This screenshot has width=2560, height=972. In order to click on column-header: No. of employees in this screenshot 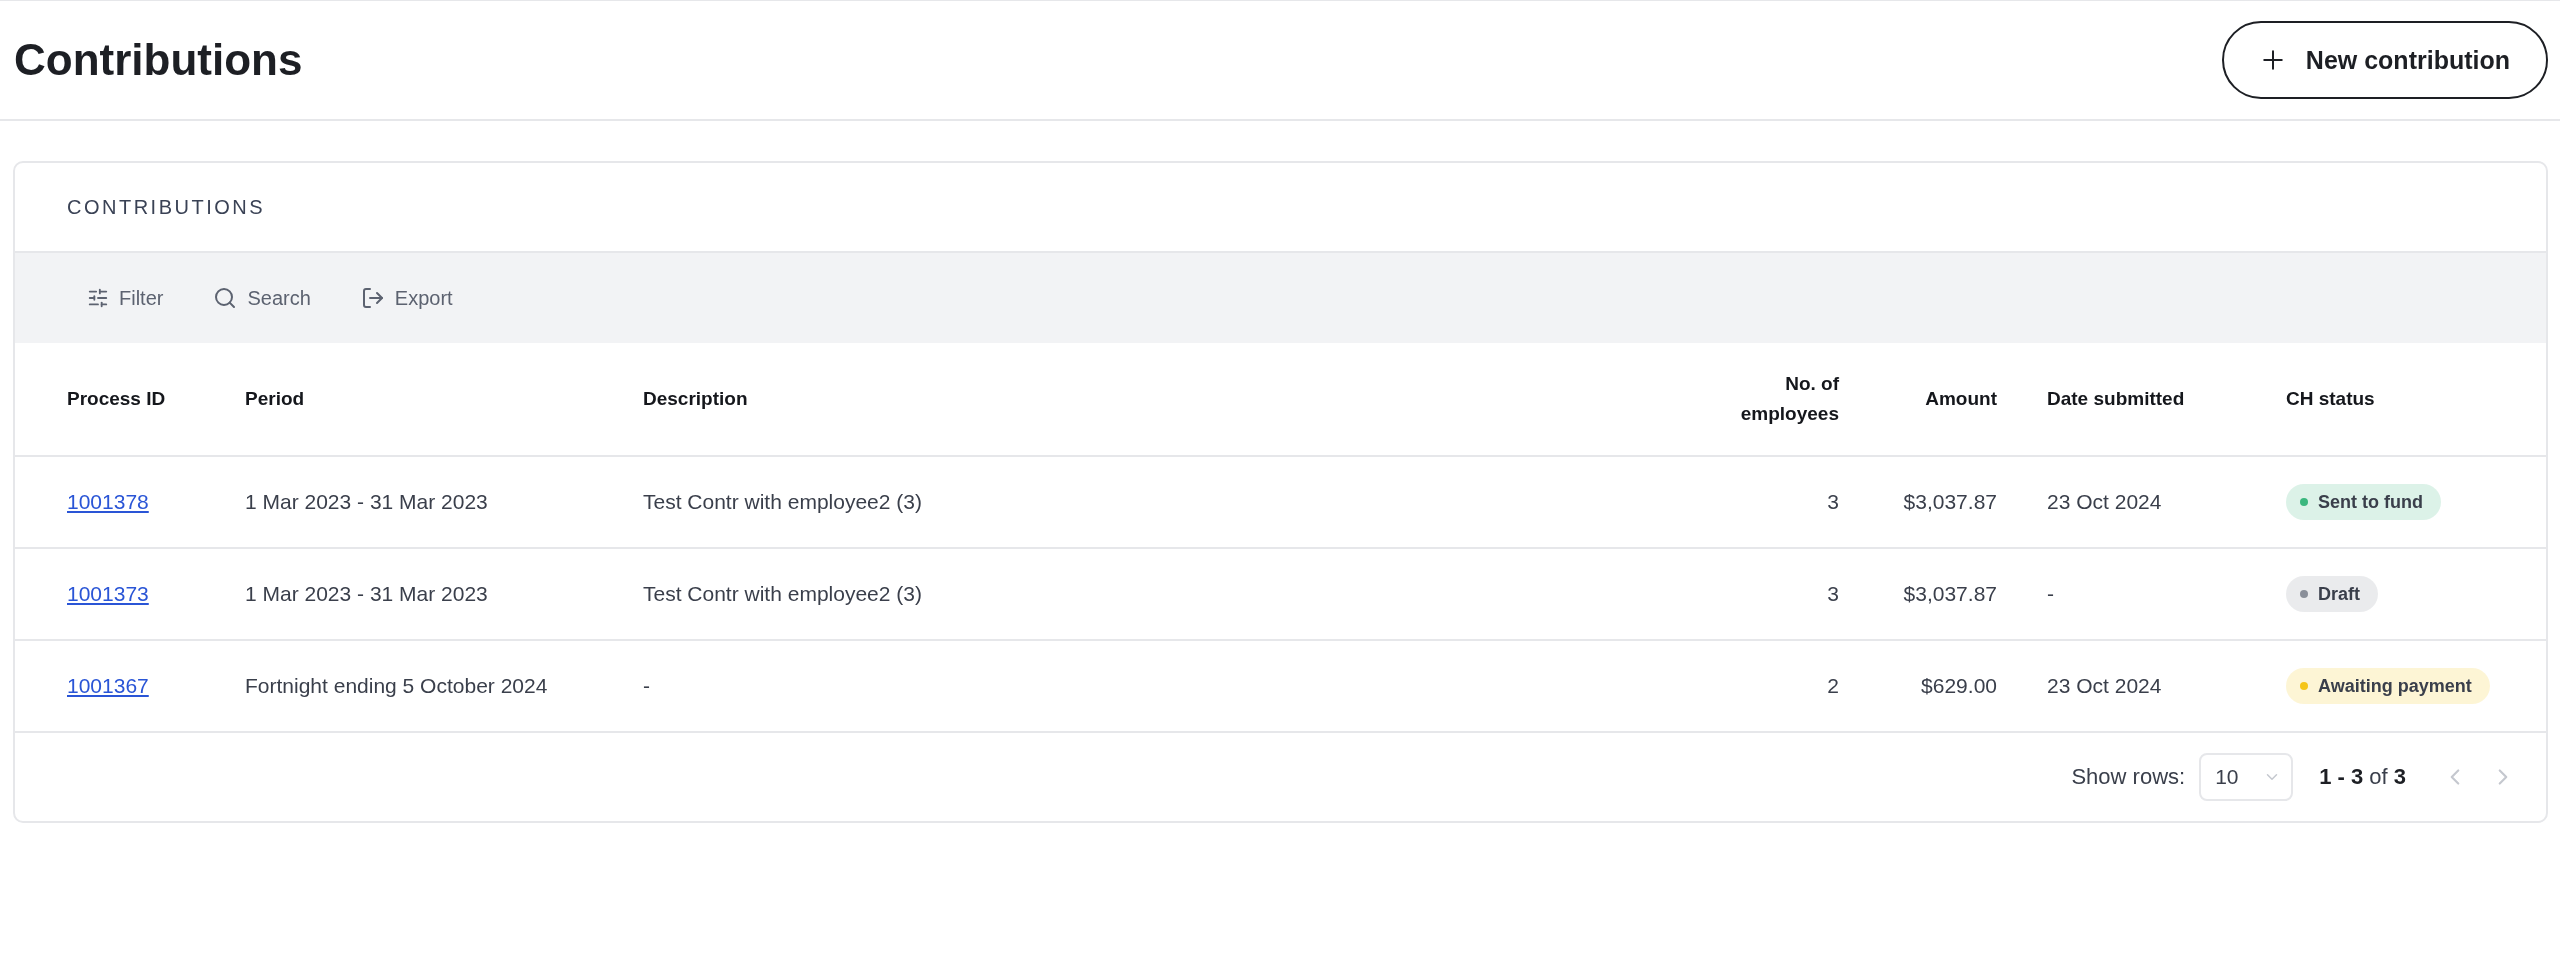, I will do `click(1789, 398)`.